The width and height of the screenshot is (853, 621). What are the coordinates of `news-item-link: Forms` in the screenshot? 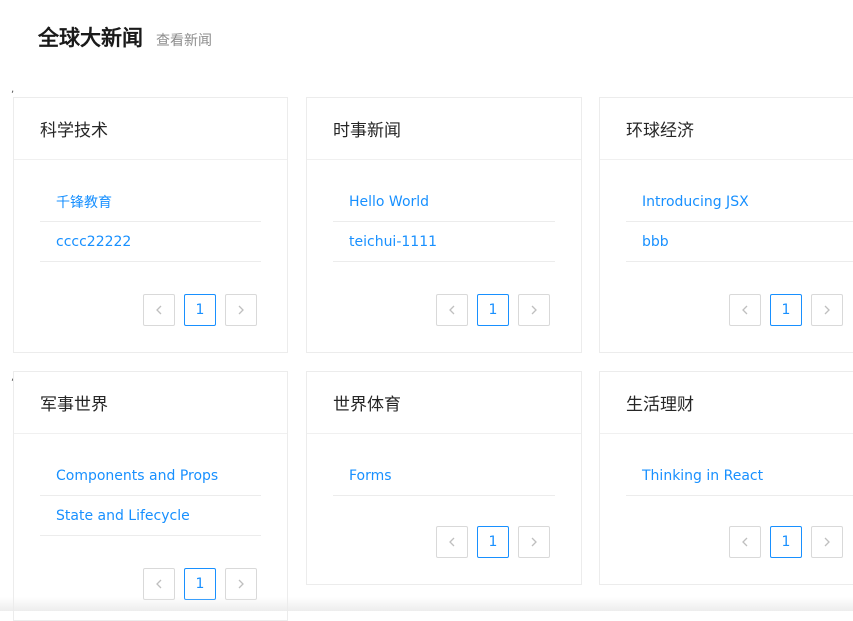 It's located at (444, 476).